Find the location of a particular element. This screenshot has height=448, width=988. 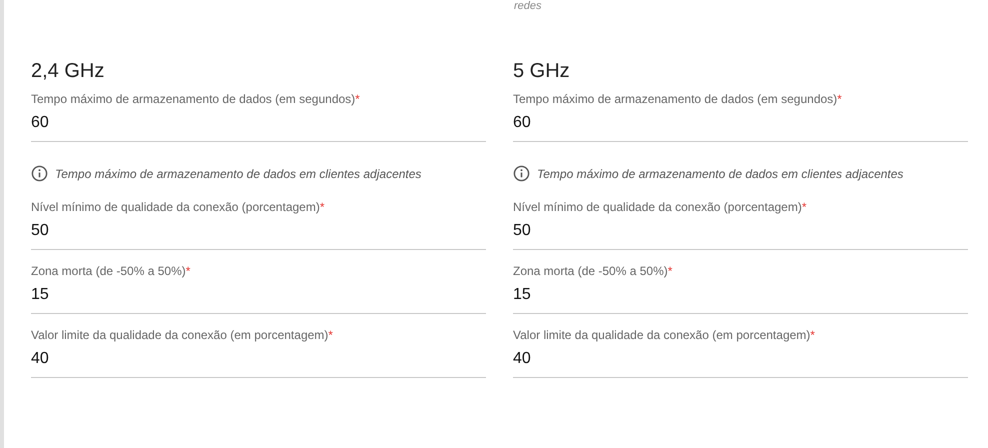

note-text: redes is located at coordinates (528, 6).